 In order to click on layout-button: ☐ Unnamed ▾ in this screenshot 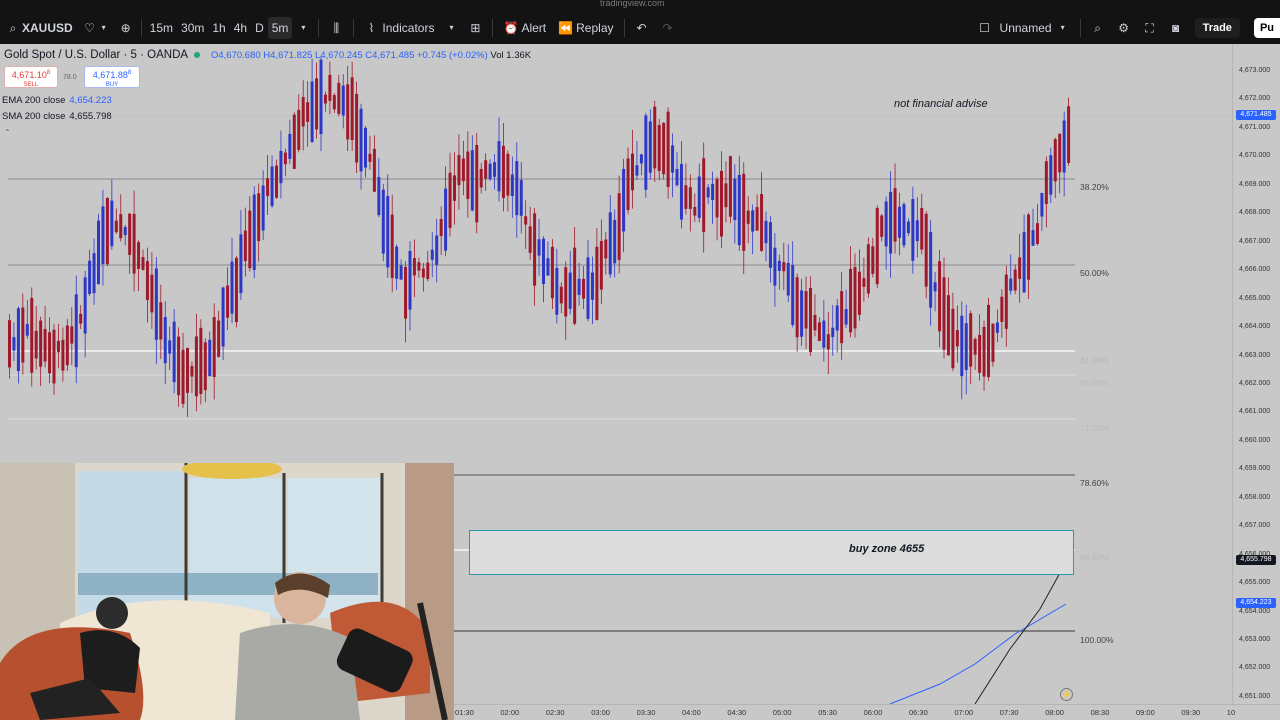, I will do `click(1024, 28)`.